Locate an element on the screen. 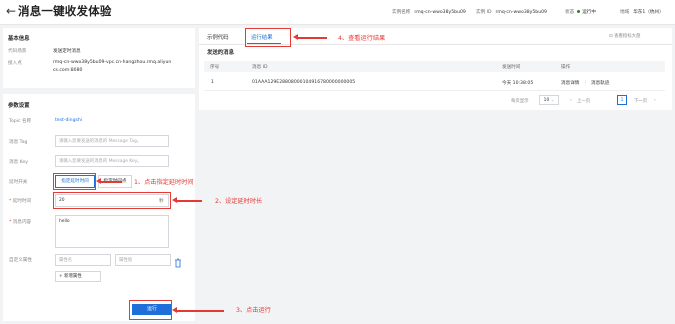  tag-input: 请输入您要发送的消息的 Message Tag。 is located at coordinates (112, 141).